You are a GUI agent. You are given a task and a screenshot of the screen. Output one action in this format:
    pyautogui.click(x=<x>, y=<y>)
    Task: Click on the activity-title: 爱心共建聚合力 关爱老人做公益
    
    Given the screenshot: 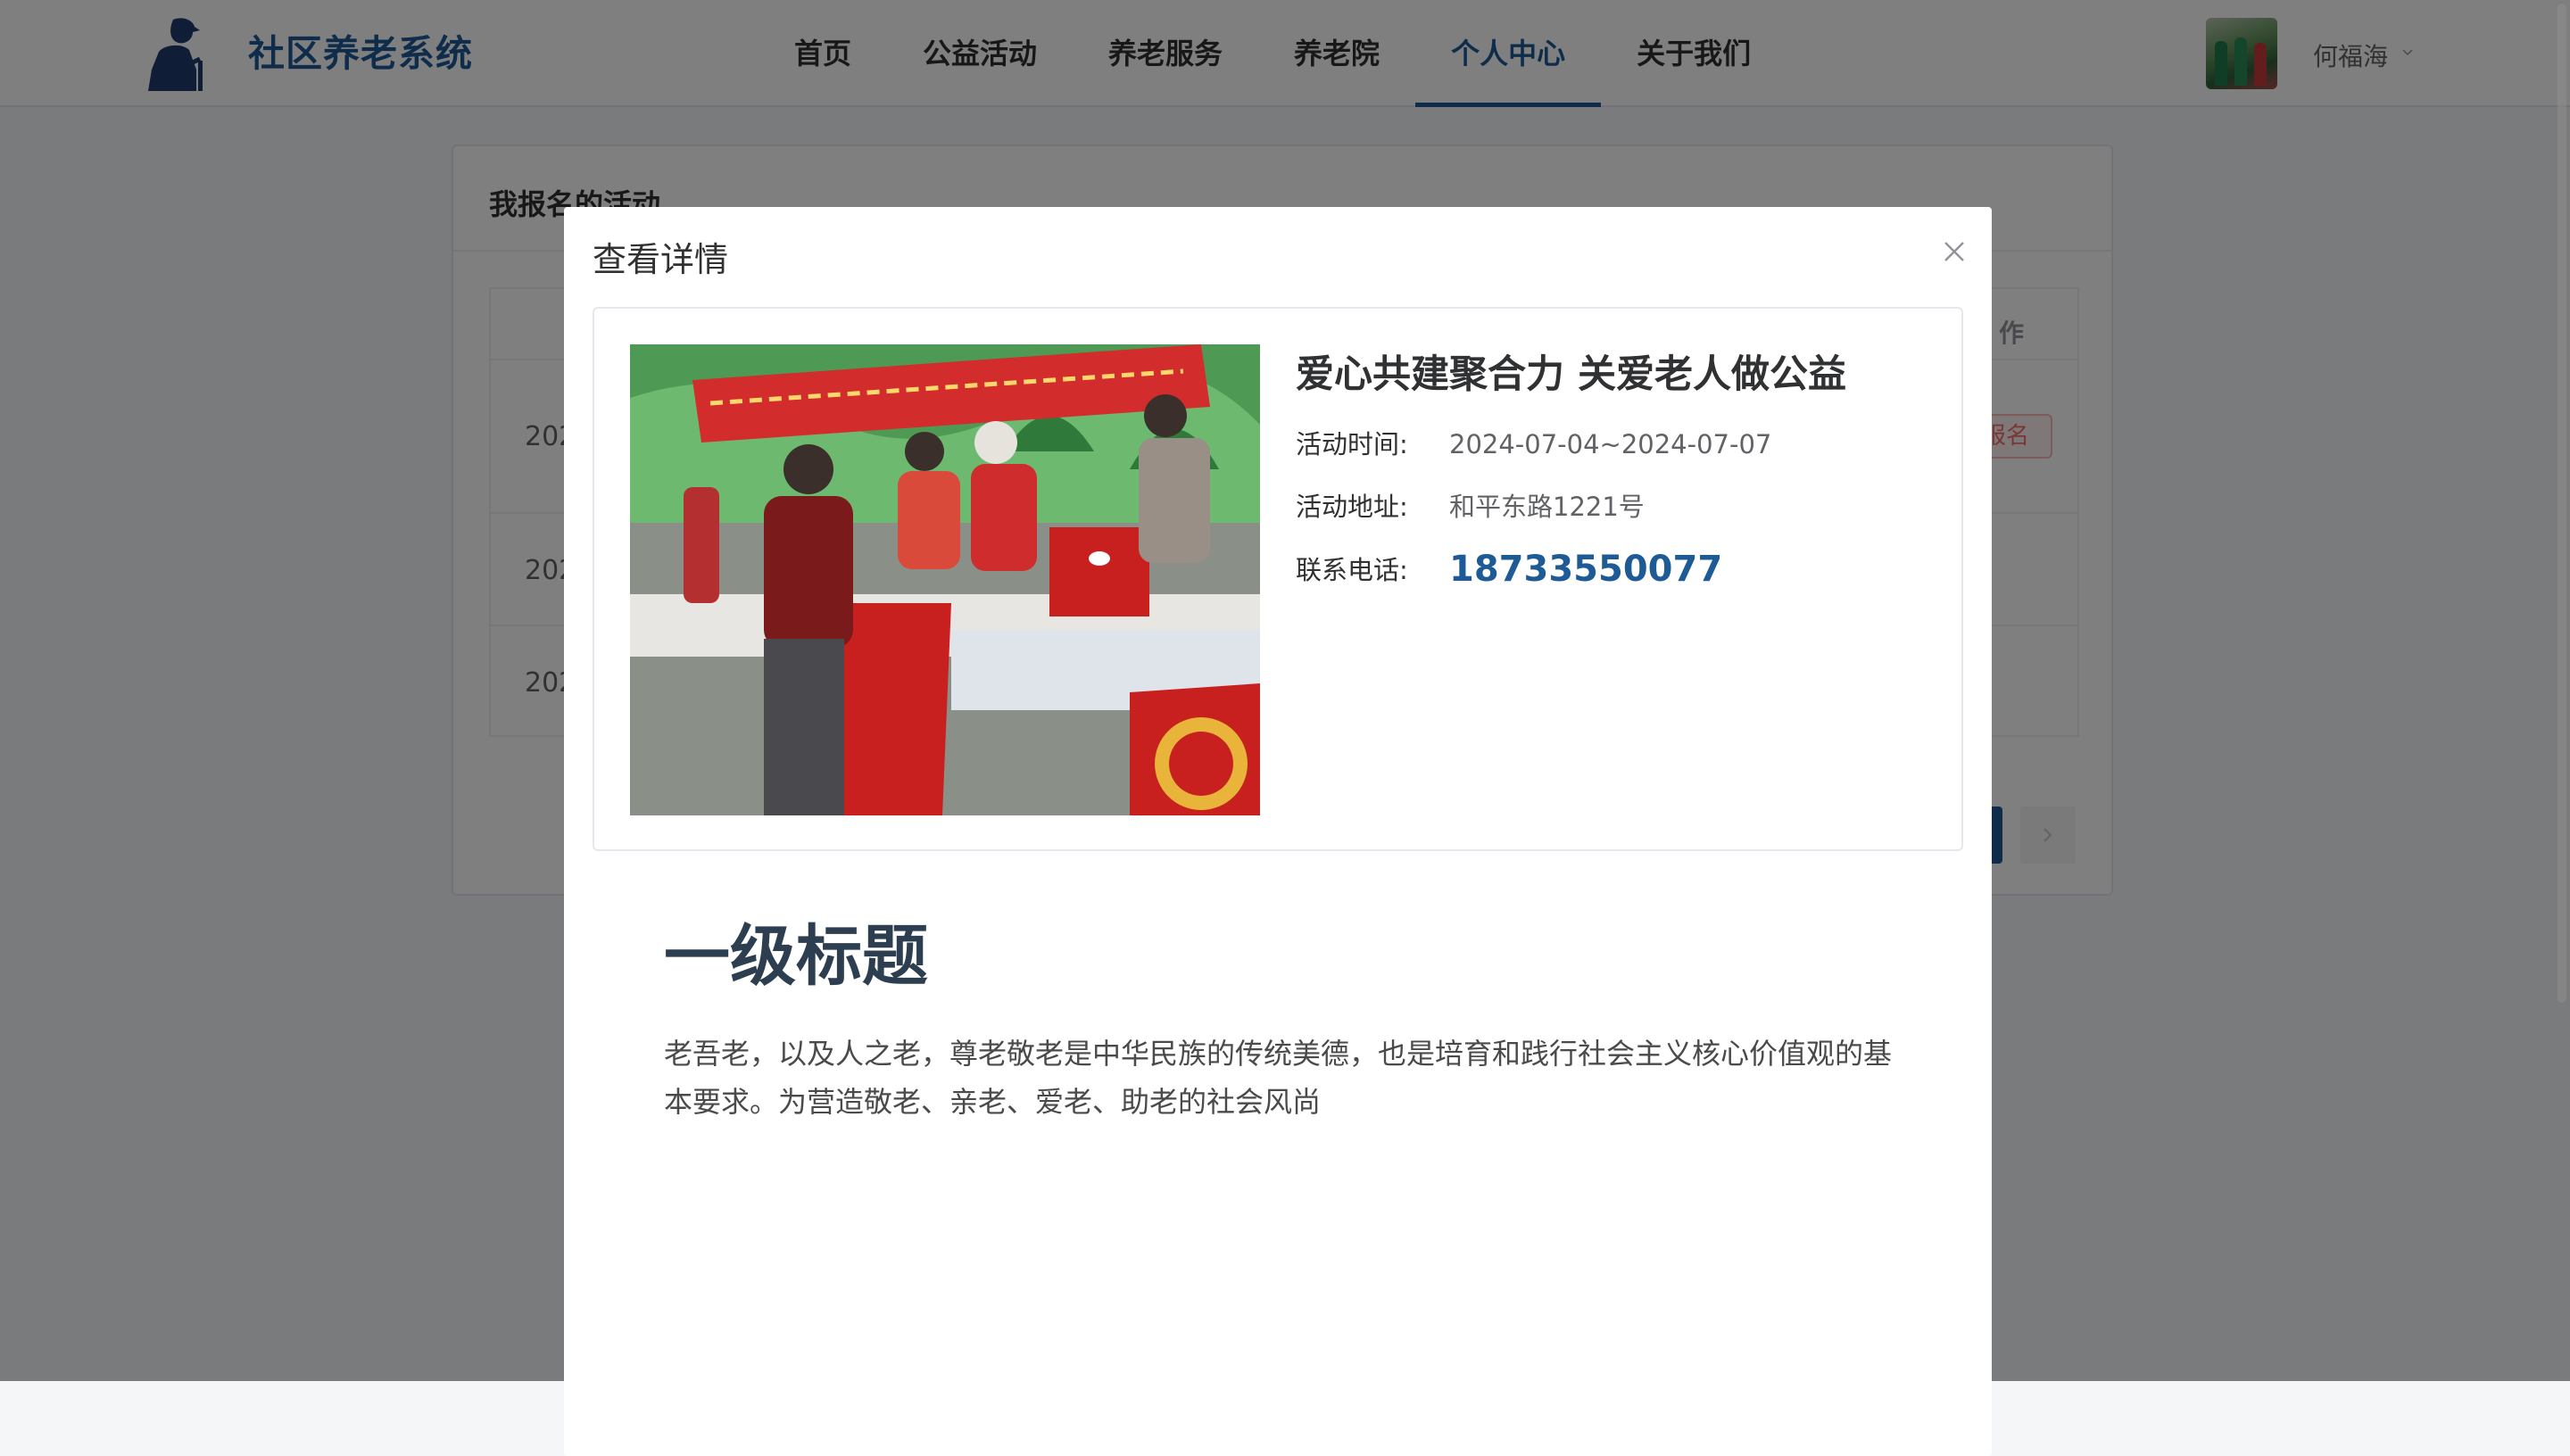 What is the action you would take?
    pyautogui.click(x=1571, y=374)
    